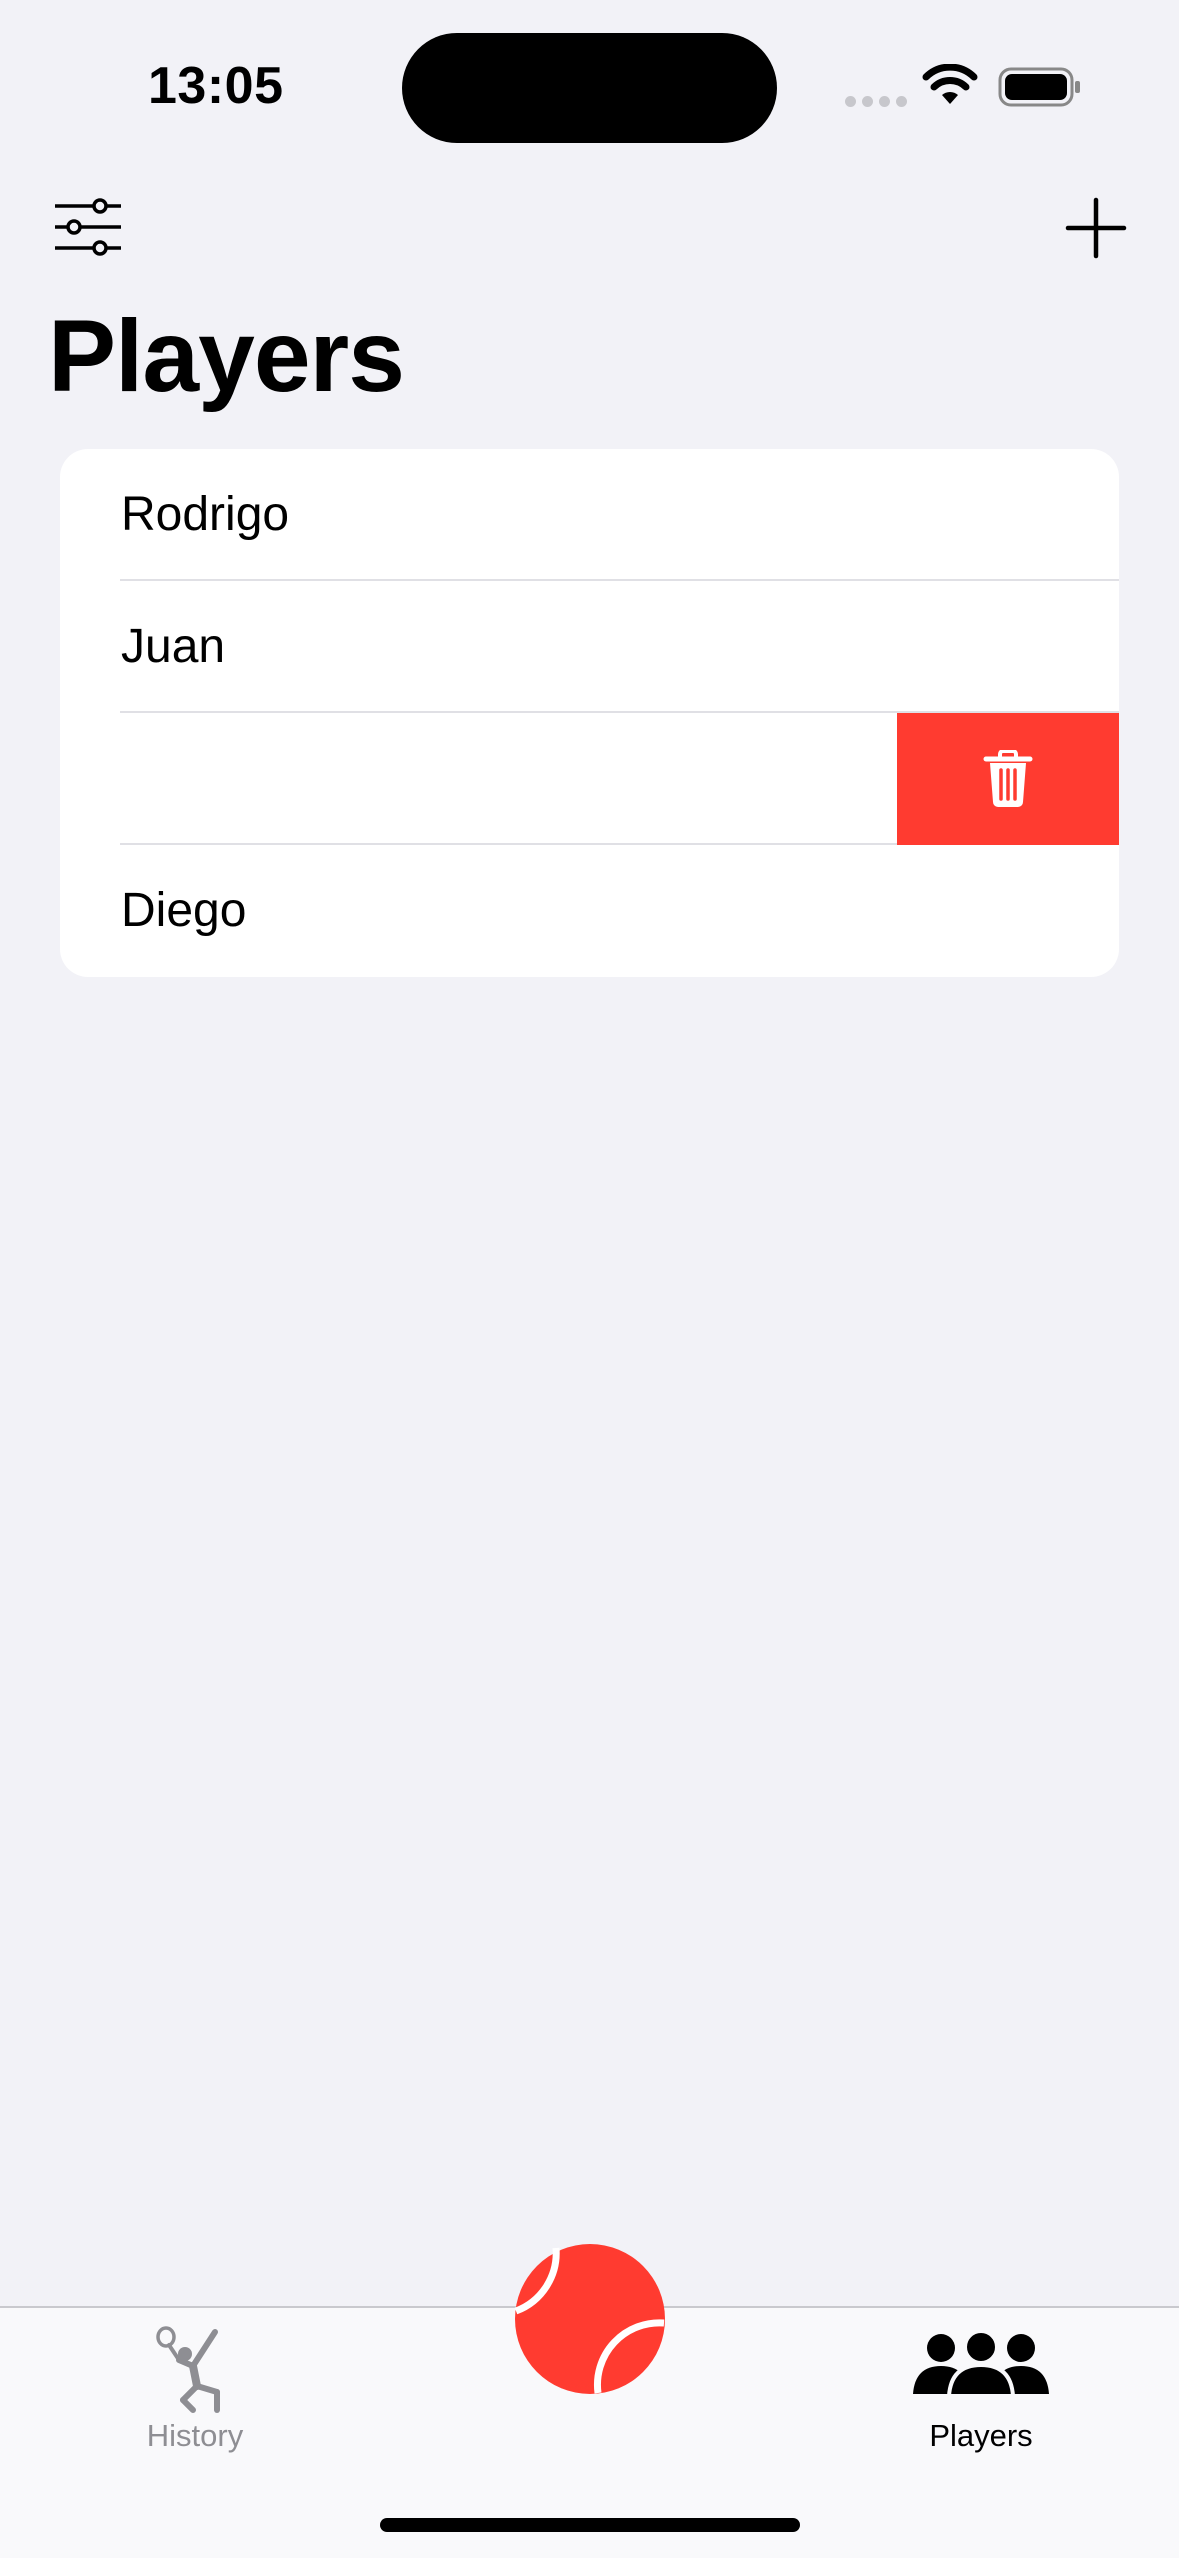 The height and width of the screenshot is (2558, 1179). Describe the element at coordinates (1039, 87) in the screenshot. I see `battery-icon` at that location.